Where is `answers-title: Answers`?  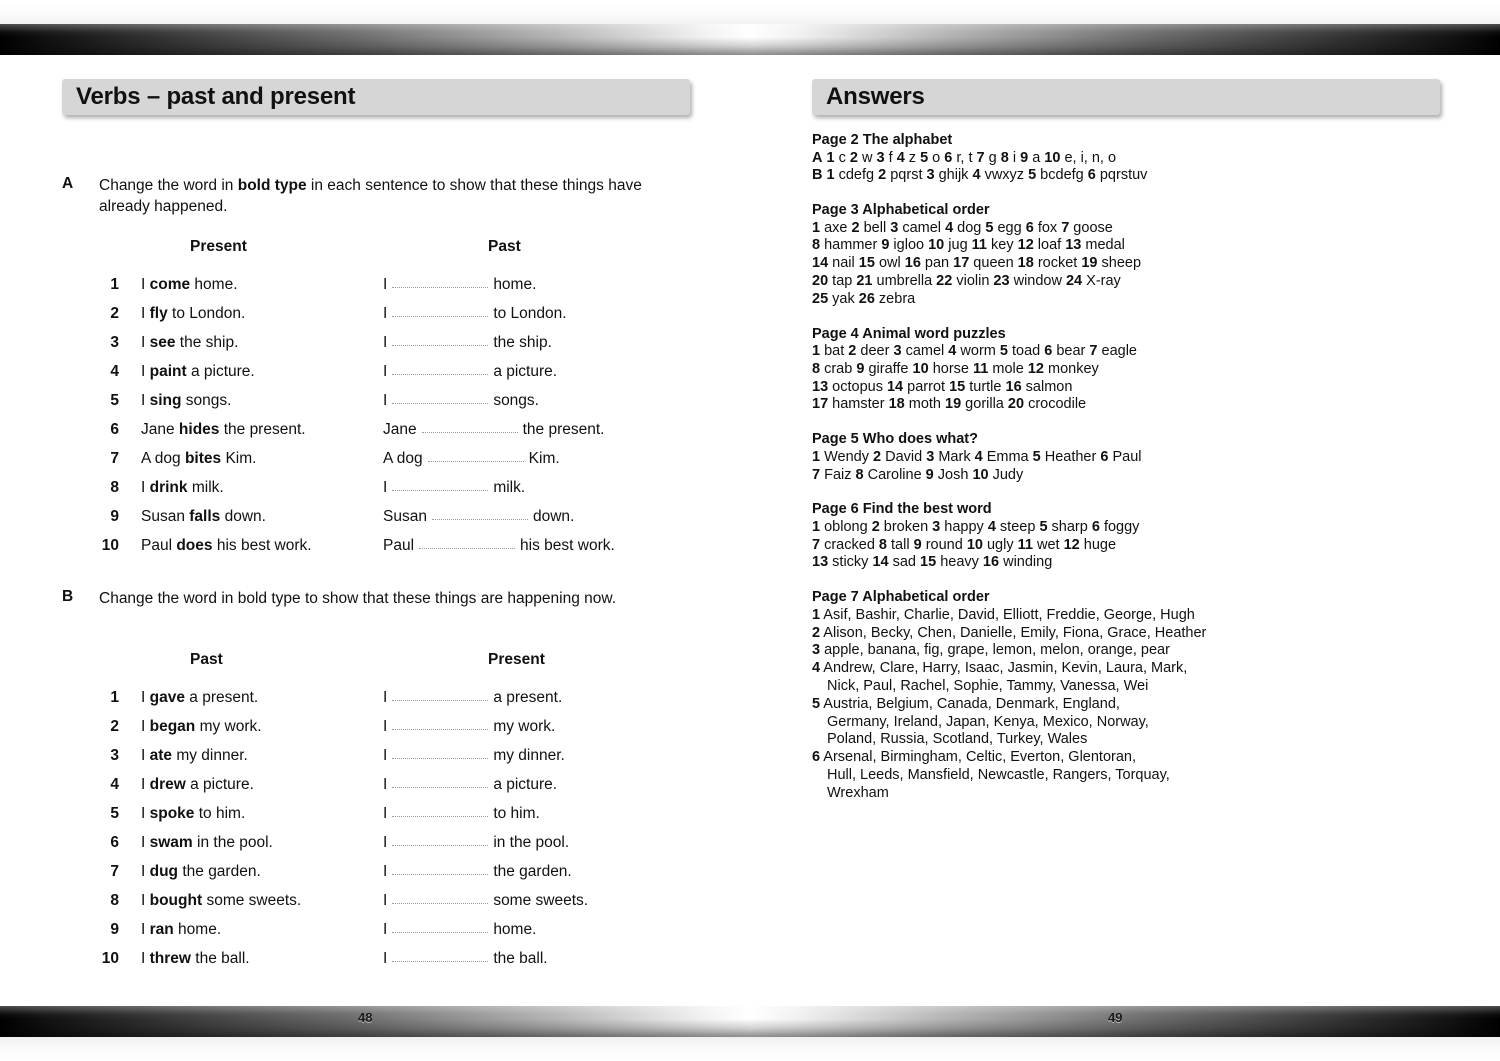 answers-title: Answers is located at coordinates (875, 96).